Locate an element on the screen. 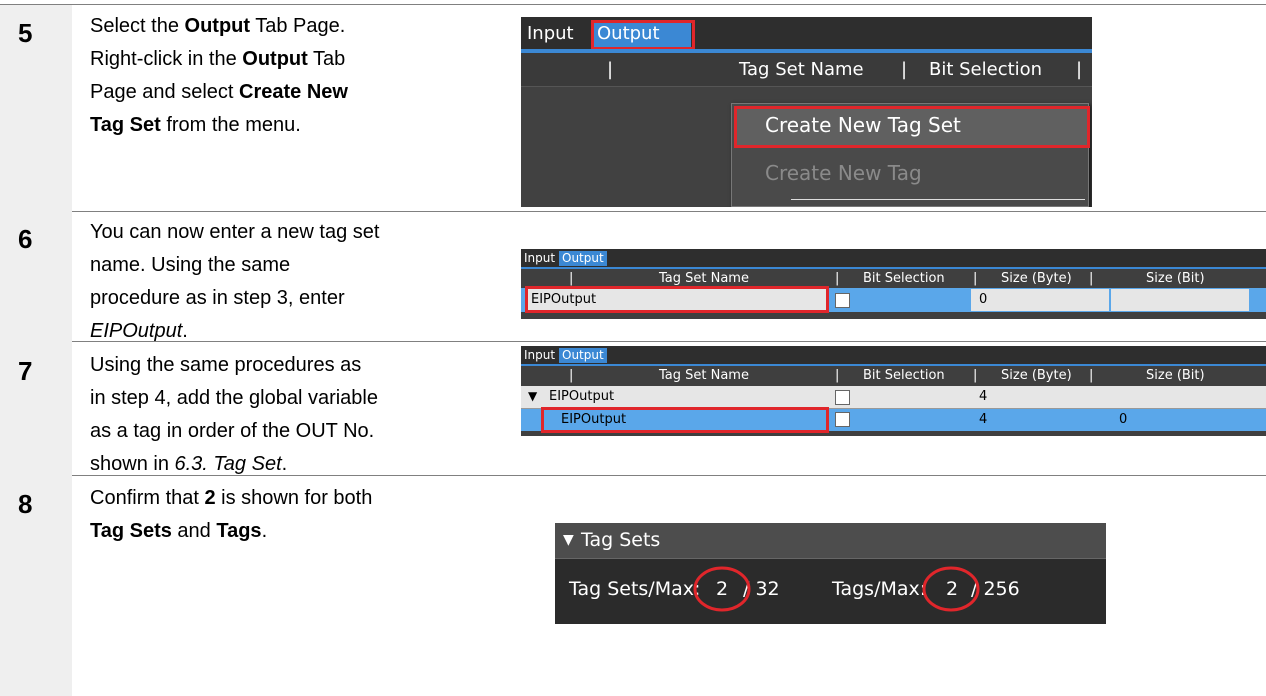 The height and width of the screenshot is (696, 1266). step-text-line: Using the same procedures as is located at coordinates (295, 365).